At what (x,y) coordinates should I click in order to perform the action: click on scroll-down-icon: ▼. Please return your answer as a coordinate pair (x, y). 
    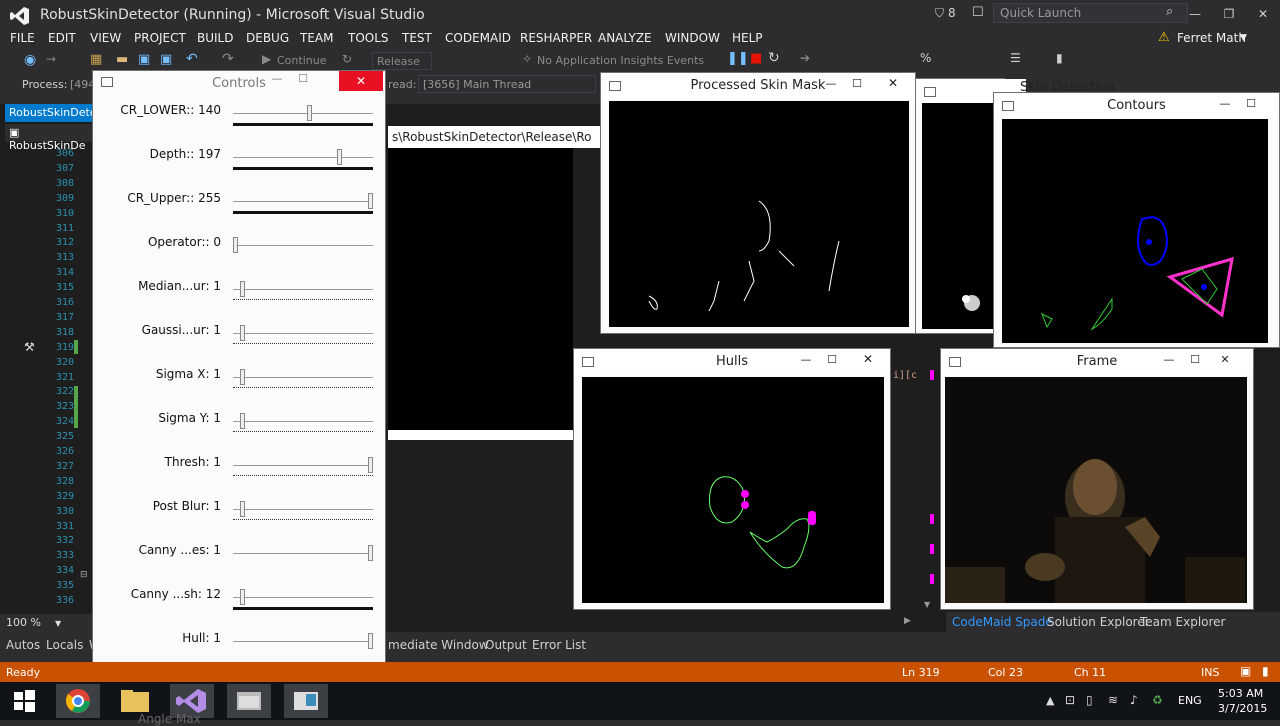
    Looking at the image, I should click on (927, 604).